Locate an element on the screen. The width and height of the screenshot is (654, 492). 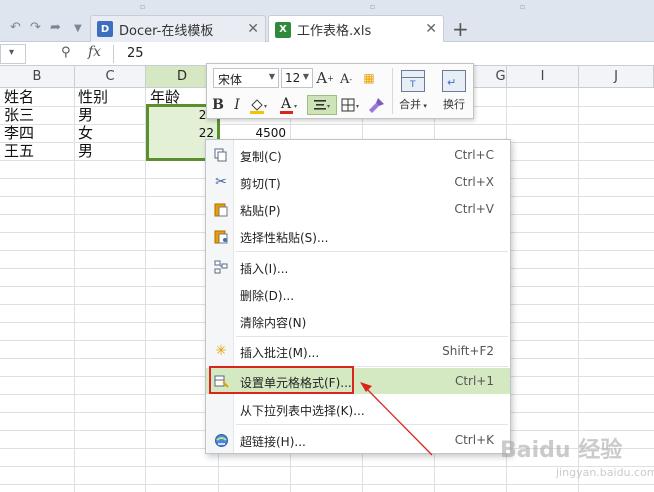
wrap-text-button: ↵ 换行 is located at coordinates (454, 92).